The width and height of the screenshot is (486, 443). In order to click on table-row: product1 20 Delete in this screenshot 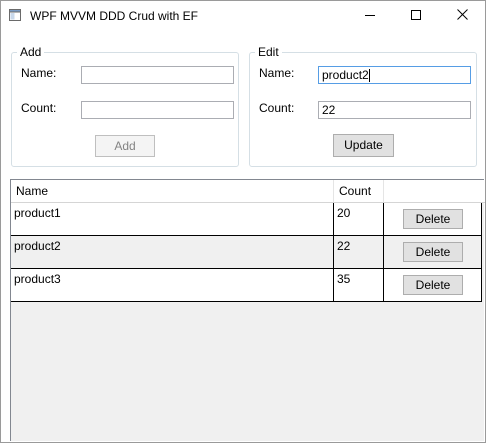, I will do `click(246, 219)`.